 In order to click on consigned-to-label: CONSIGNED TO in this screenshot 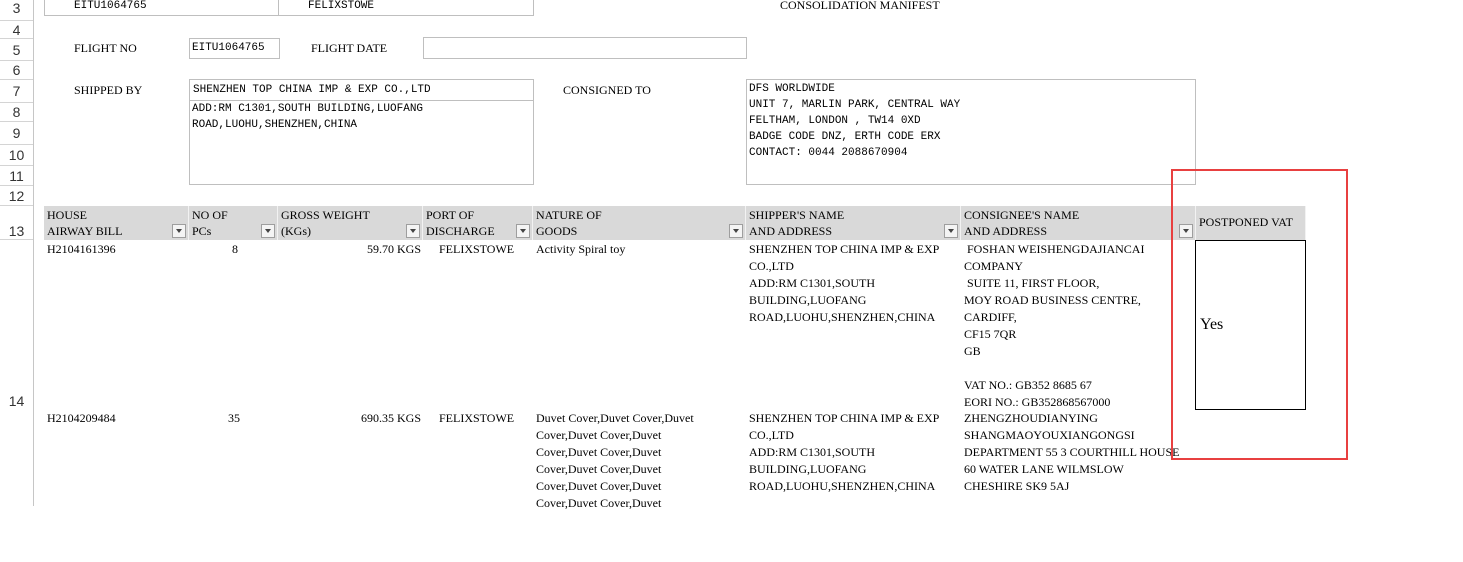, I will do `click(607, 90)`.